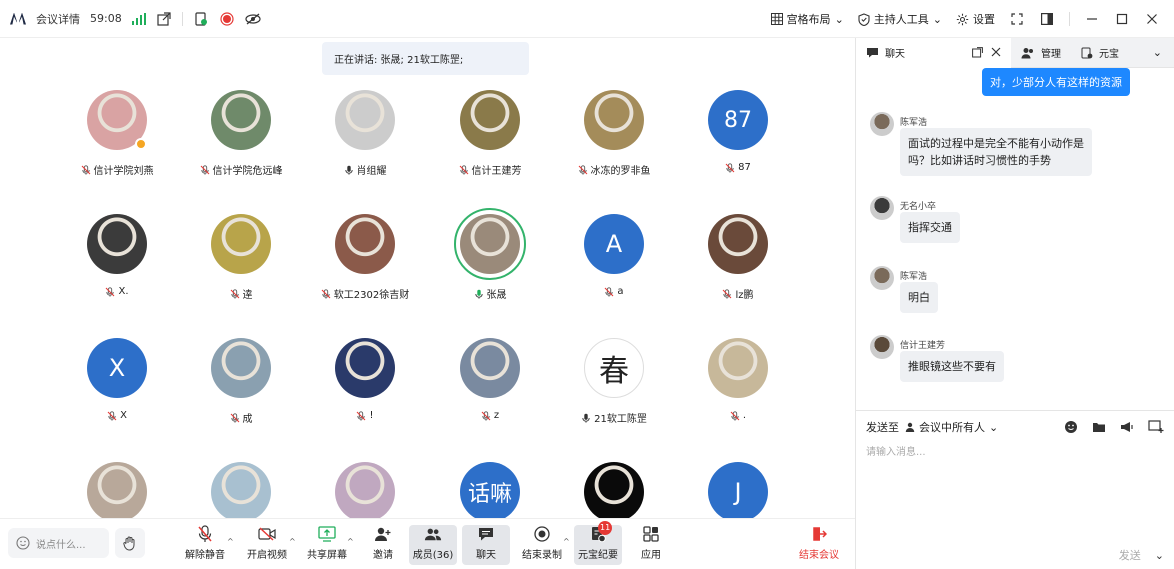 The height and width of the screenshot is (569, 1174). I want to click on screenshot-icon, so click(1156, 427).